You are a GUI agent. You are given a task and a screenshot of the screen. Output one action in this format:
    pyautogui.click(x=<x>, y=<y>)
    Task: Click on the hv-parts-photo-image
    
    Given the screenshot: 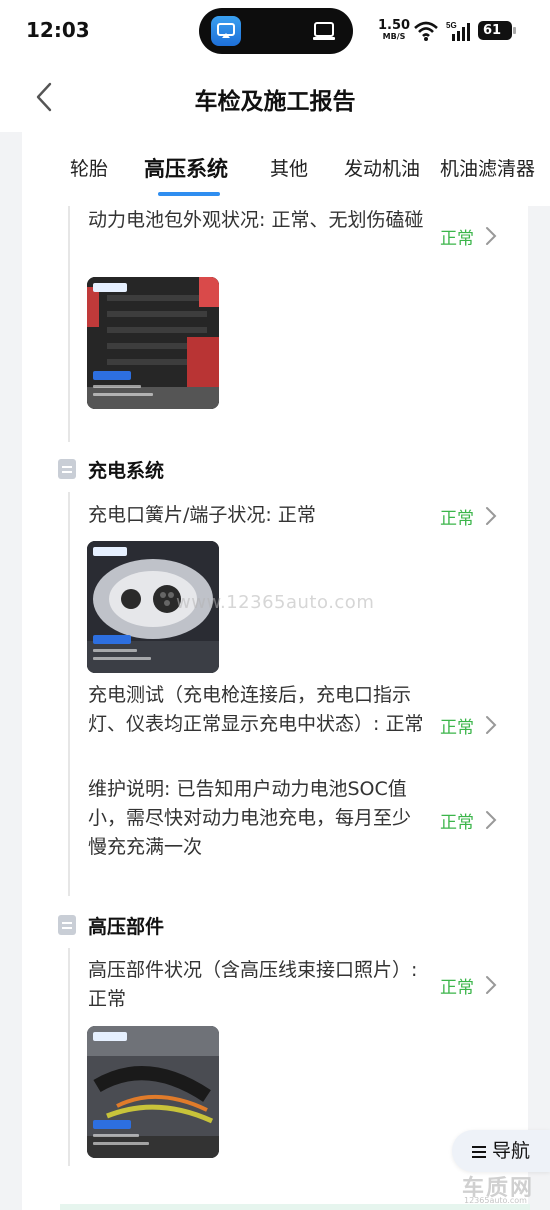 What is the action you would take?
    pyautogui.click(x=153, y=1092)
    